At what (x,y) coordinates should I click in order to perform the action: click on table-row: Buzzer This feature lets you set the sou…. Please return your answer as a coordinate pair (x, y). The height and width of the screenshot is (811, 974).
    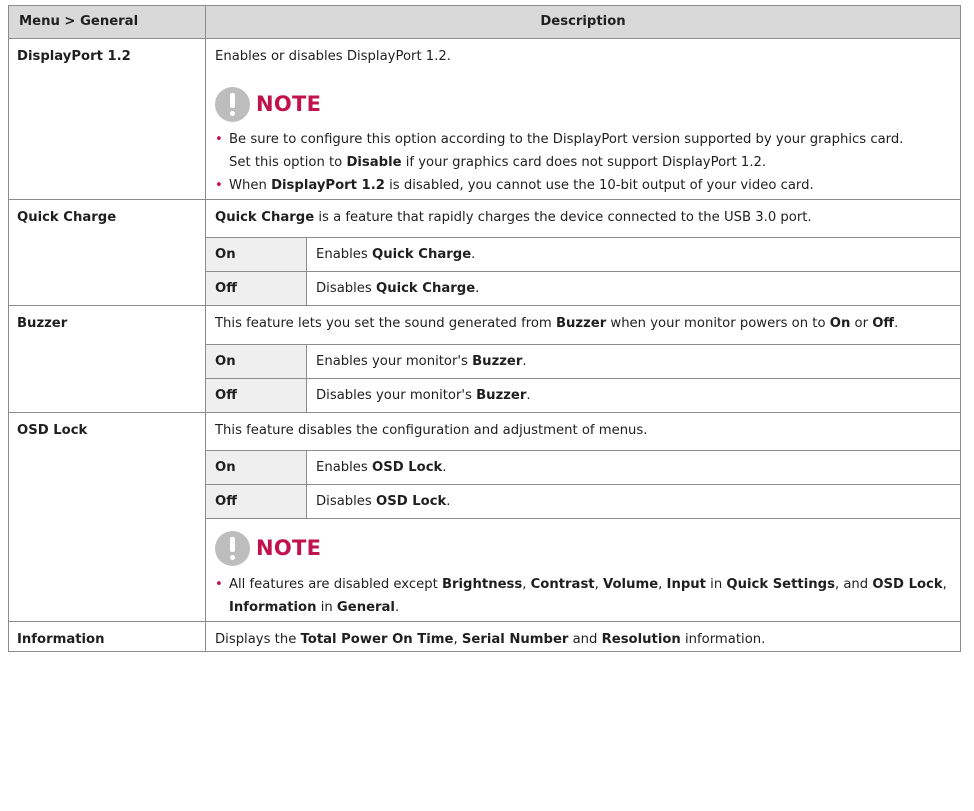
    Looking at the image, I should click on (484, 359).